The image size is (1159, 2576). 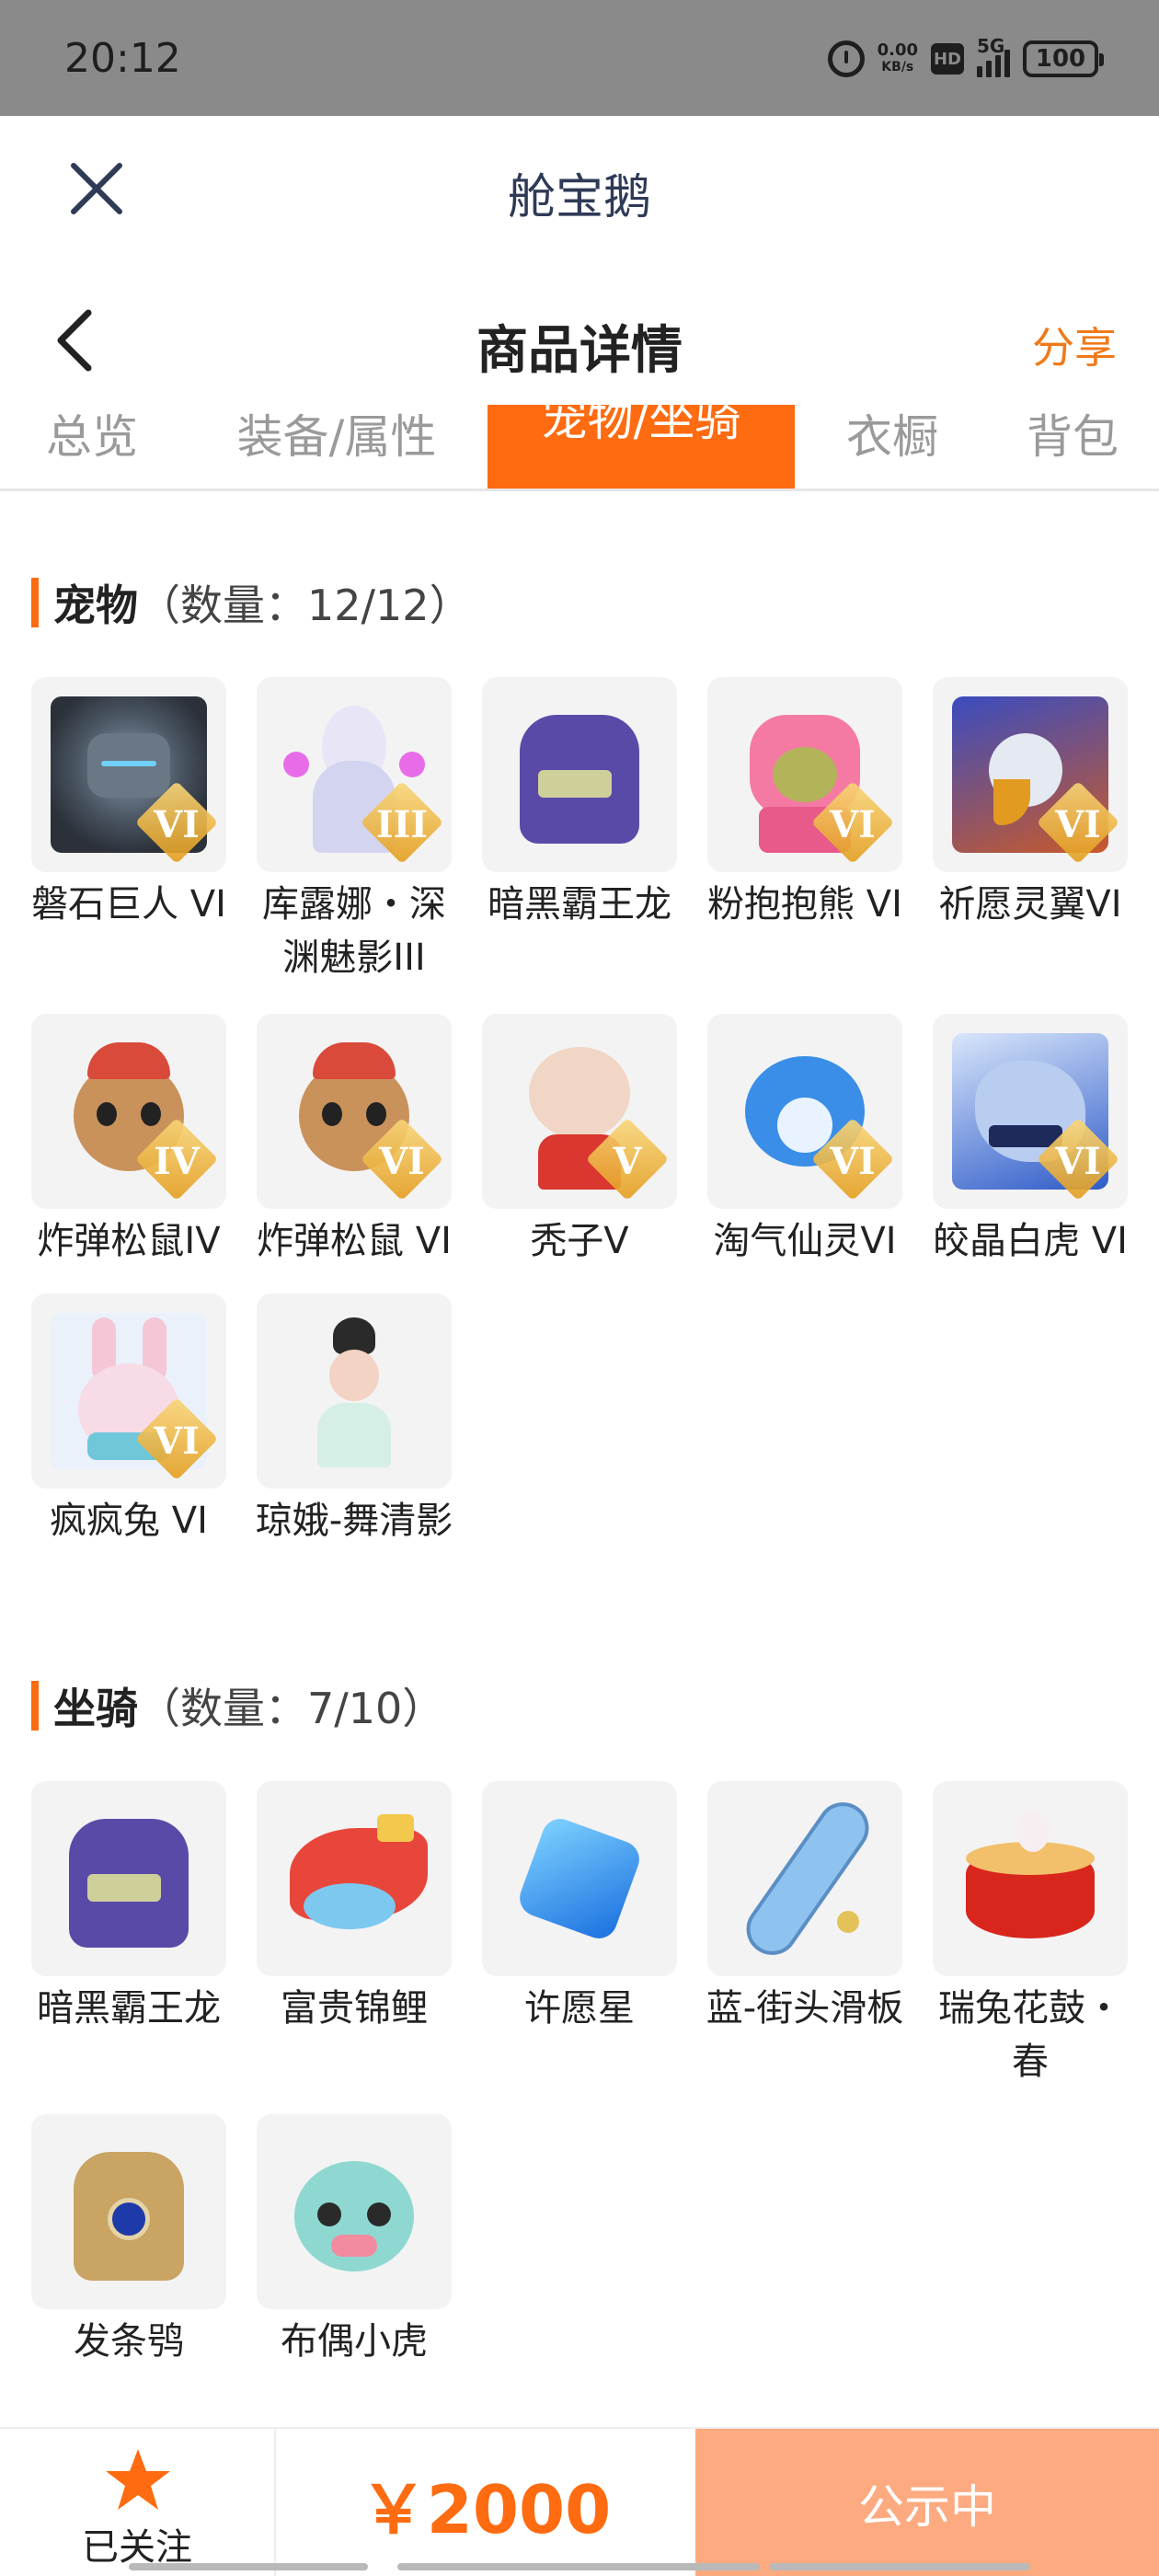 I want to click on star-icon, so click(x=138, y=2479).